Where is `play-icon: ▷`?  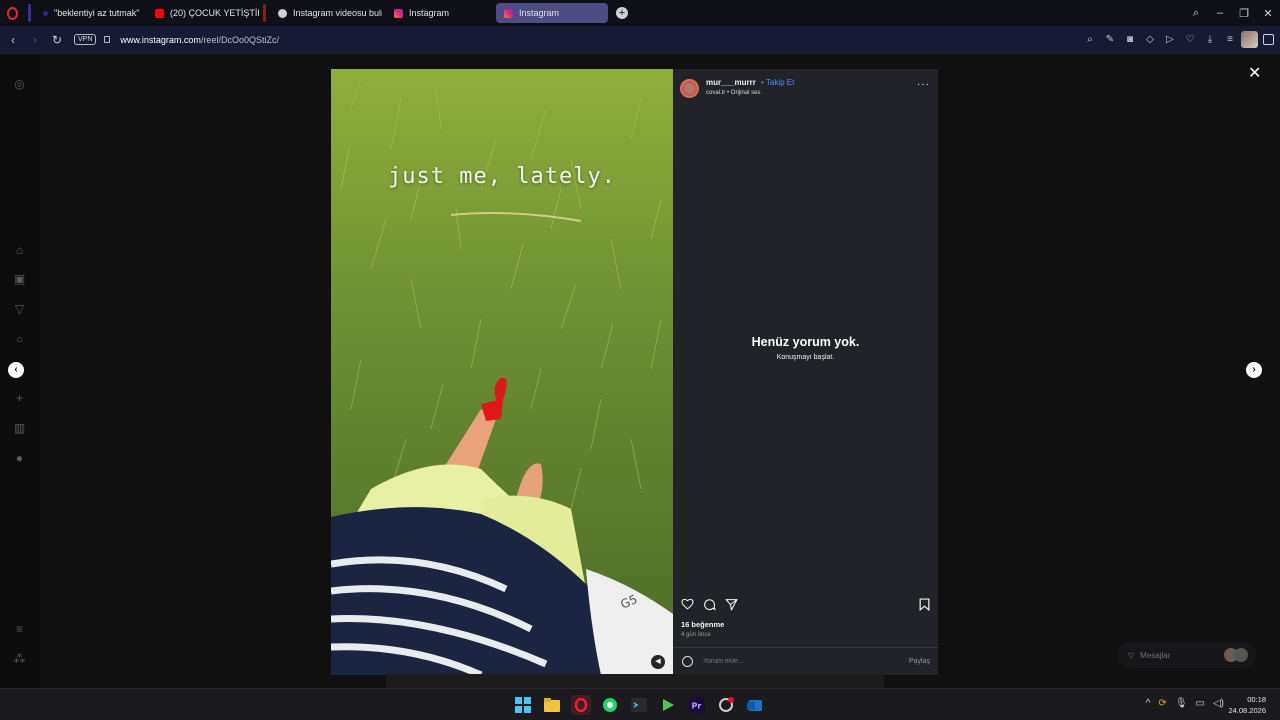 play-icon: ▷ is located at coordinates (1170, 40).